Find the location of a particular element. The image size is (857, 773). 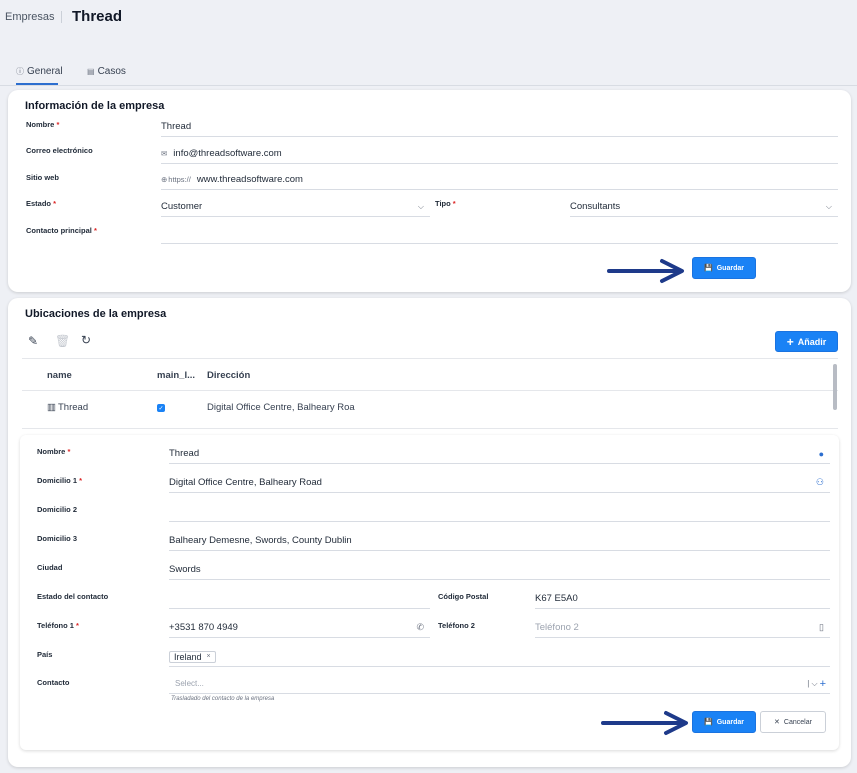

grid-header-divider is located at coordinates (430, 390).